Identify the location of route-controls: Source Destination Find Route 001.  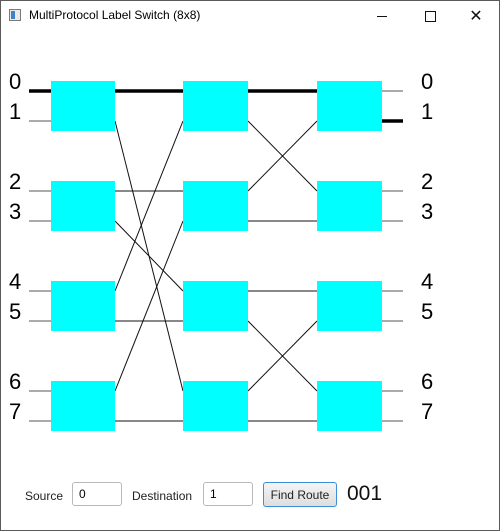
(250, 496).